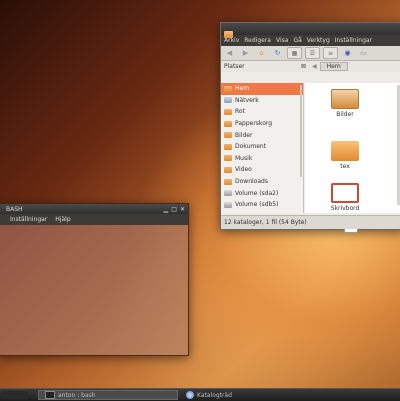 This screenshot has width=400, height=401. What do you see at coordinates (345, 114) in the screenshot?
I see `file-item-label: Bilder` at bounding box center [345, 114].